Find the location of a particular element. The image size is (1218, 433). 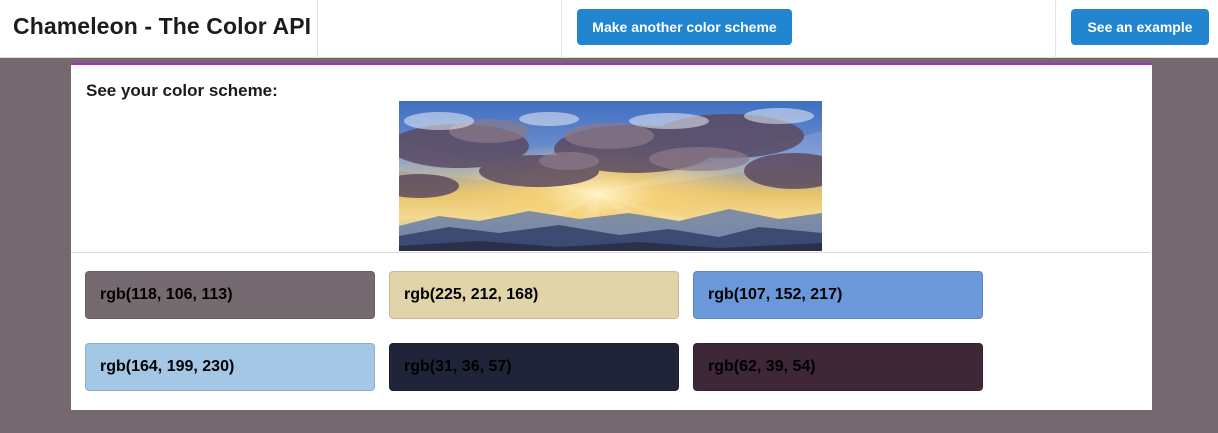

title-cell: Chameleon - The Color API is located at coordinates (159, 28).